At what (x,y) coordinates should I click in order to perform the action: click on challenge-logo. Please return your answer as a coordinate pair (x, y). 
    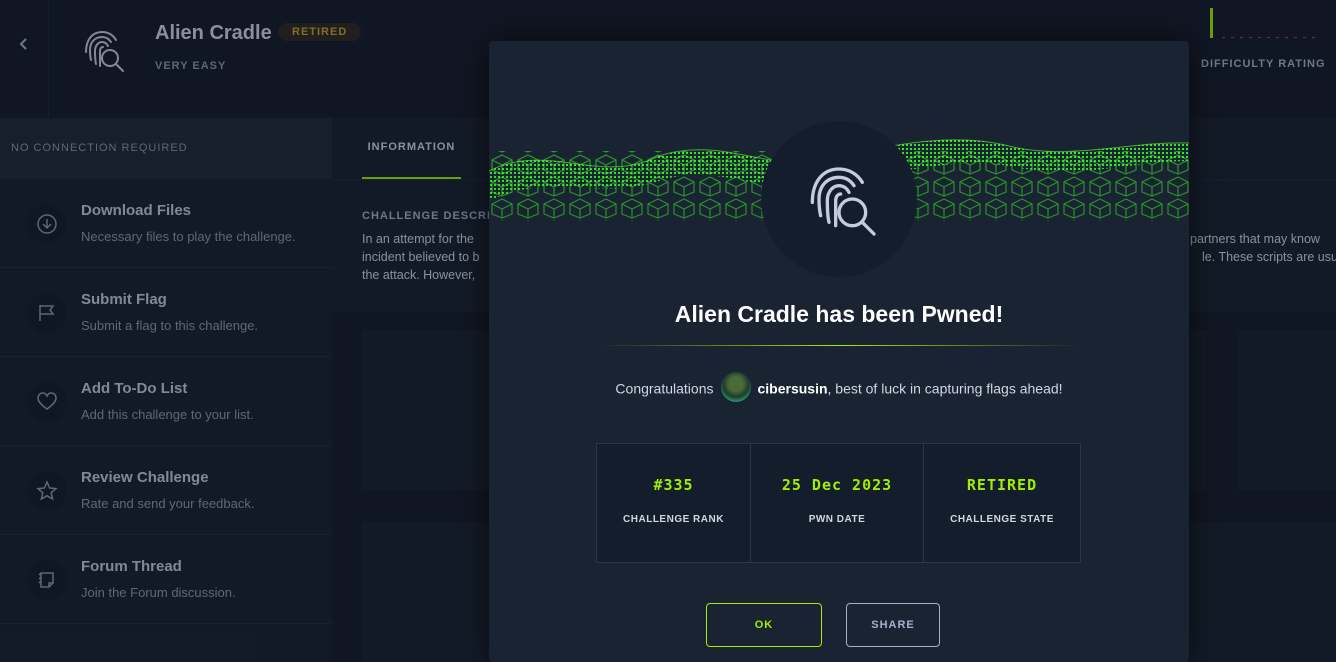
    Looking at the image, I should click on (839, 199).